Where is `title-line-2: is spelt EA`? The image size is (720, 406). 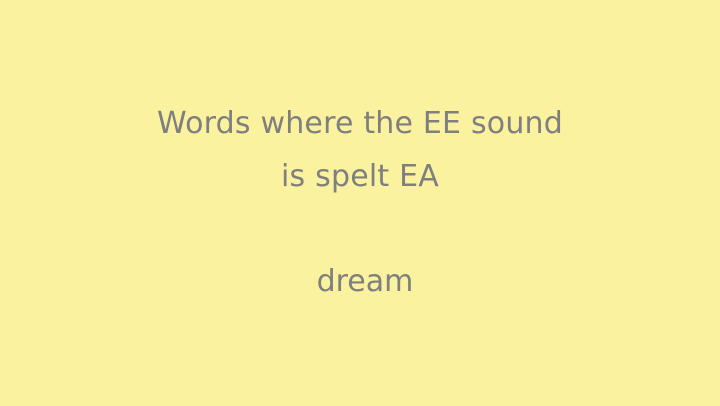 title-line-2: is spelt EA is located at coordinates (360, 176).